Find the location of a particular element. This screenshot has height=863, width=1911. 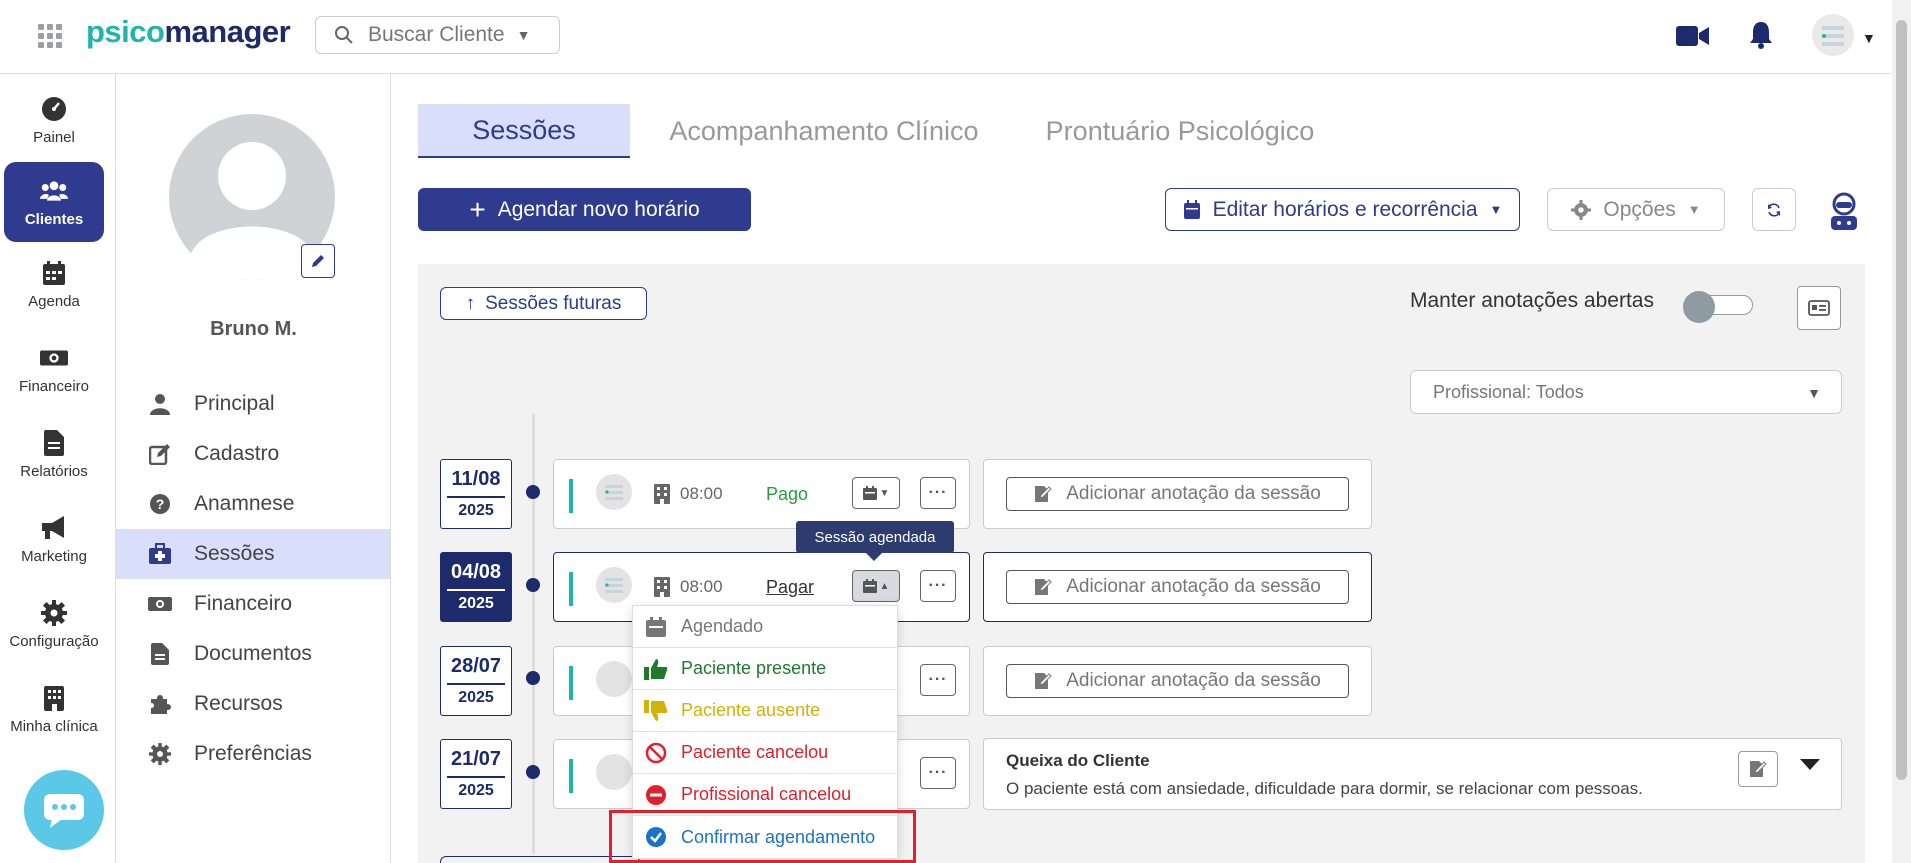

nav-minha-clinica: Minha clínica is located at coordinates (54, 709).